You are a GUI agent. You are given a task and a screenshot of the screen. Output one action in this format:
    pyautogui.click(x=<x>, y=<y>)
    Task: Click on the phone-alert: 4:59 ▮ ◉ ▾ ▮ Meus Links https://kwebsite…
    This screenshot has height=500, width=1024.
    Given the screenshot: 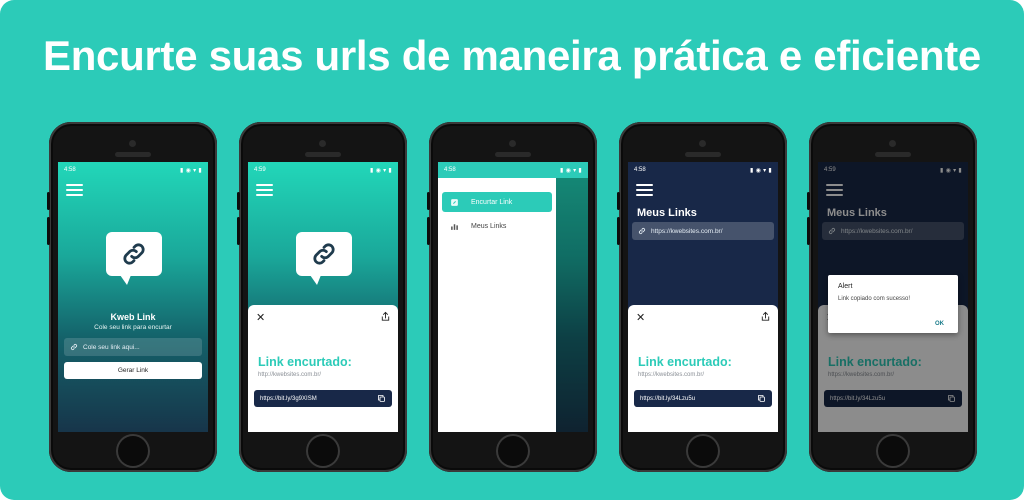 What is the action you would take?
    pyautogui.click(x=892, y=297)
    